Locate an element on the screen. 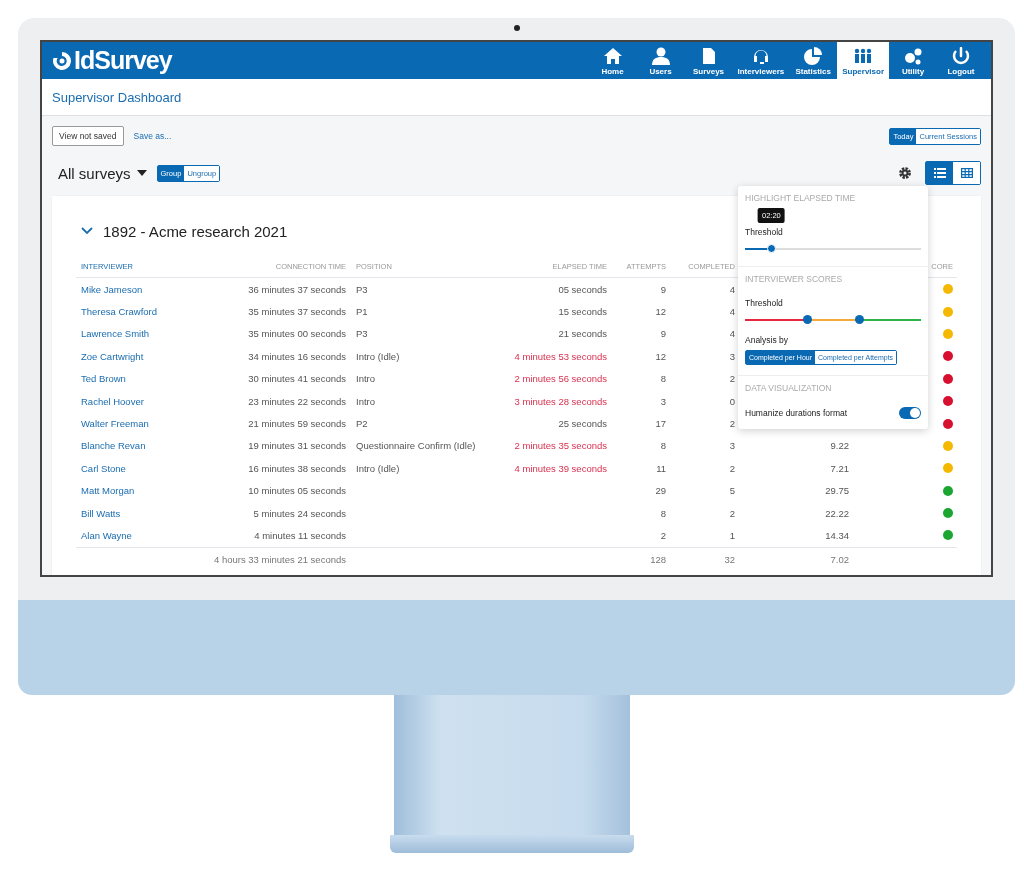 The width and height of the screenshot is (1024, 870). table-cell: 36 minutes 37 seconds is located at coordinates (297, 289).